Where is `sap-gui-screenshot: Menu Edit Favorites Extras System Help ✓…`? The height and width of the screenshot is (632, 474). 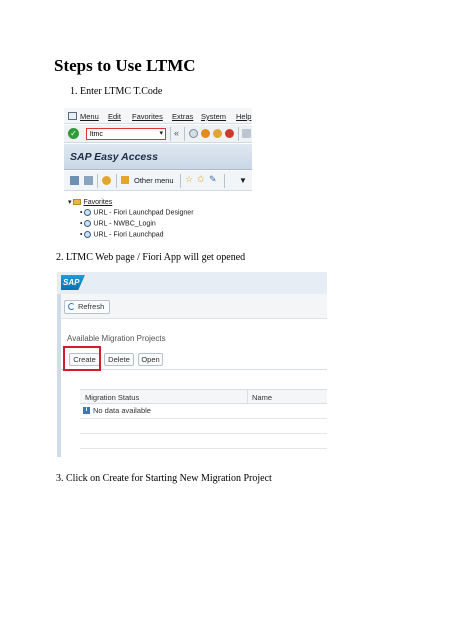 sap-gui-screenshot: Menu Edit Favorites Extras System Help ✓… is located at coordinates (158, 175).